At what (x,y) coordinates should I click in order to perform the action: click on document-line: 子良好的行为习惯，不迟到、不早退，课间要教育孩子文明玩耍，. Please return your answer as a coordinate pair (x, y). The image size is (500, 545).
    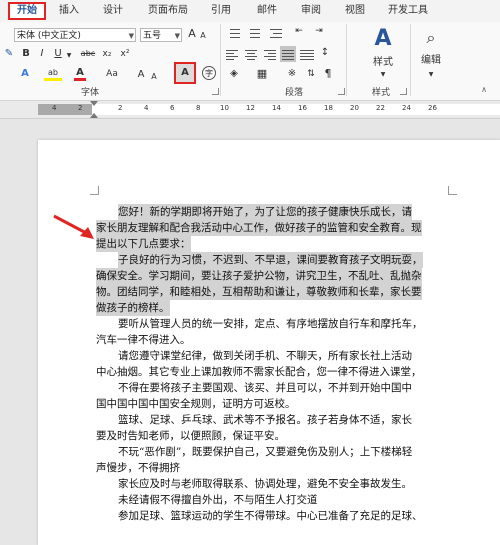
    Looking at the image, I should click on (270, 260).